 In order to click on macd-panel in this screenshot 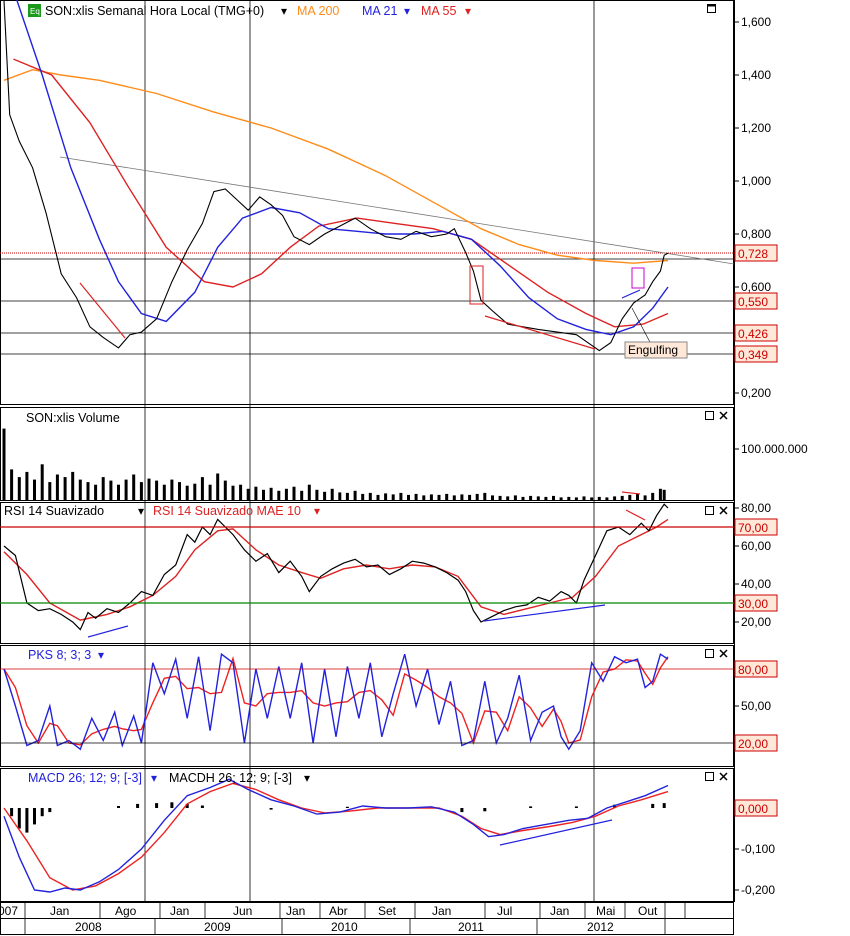, I will do `click(367, 835)`.